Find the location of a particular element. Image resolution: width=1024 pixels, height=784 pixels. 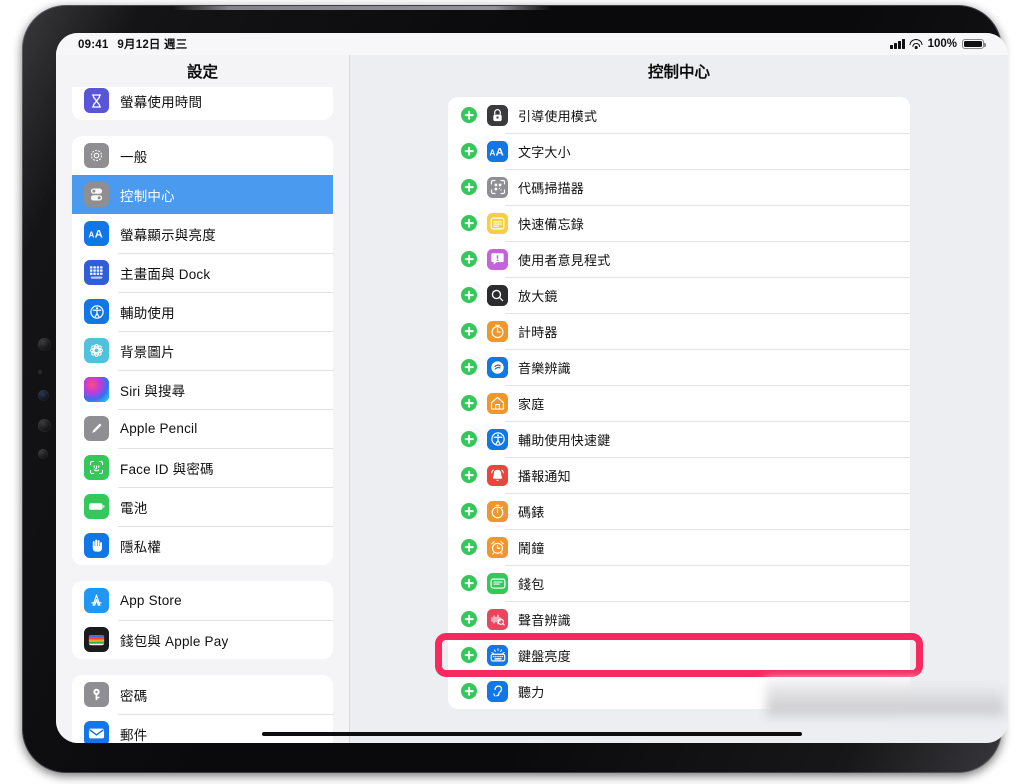

mail-icon is located at coordinates (96, 732).